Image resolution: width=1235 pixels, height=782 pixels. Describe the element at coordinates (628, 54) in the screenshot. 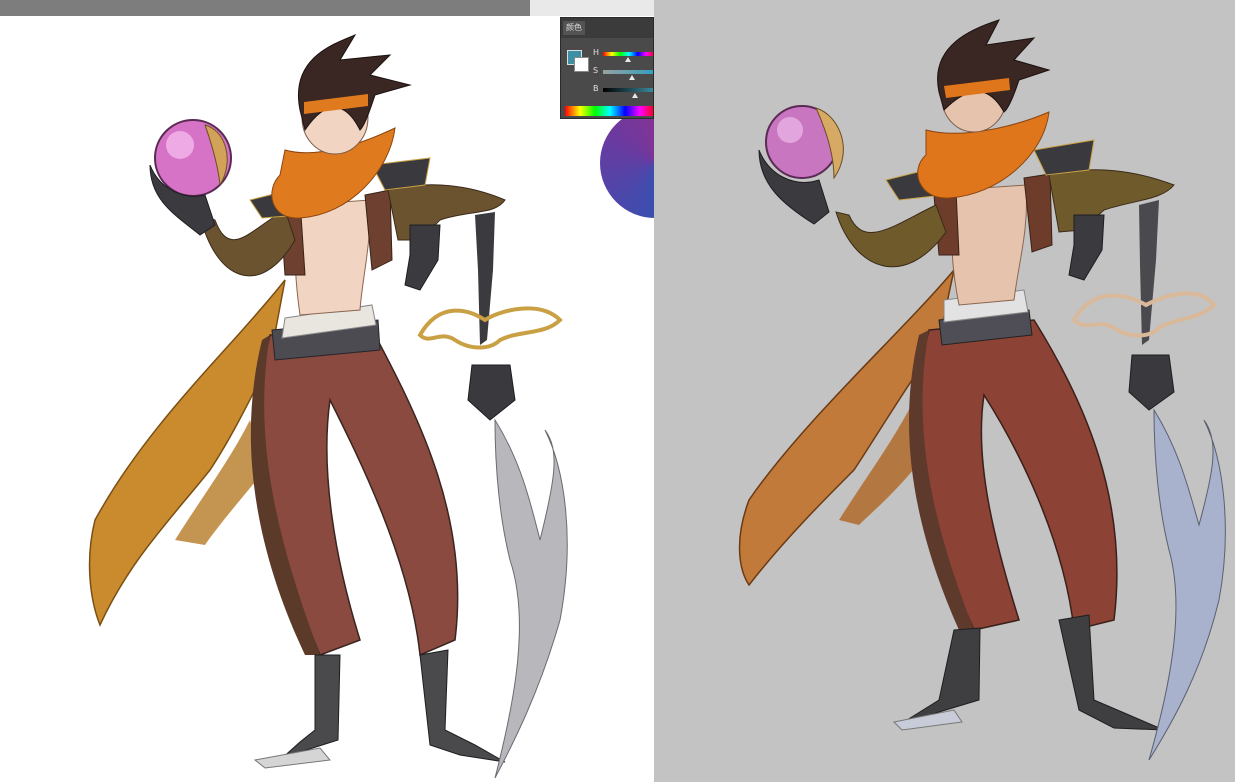

I see `hue-slider` at that location.